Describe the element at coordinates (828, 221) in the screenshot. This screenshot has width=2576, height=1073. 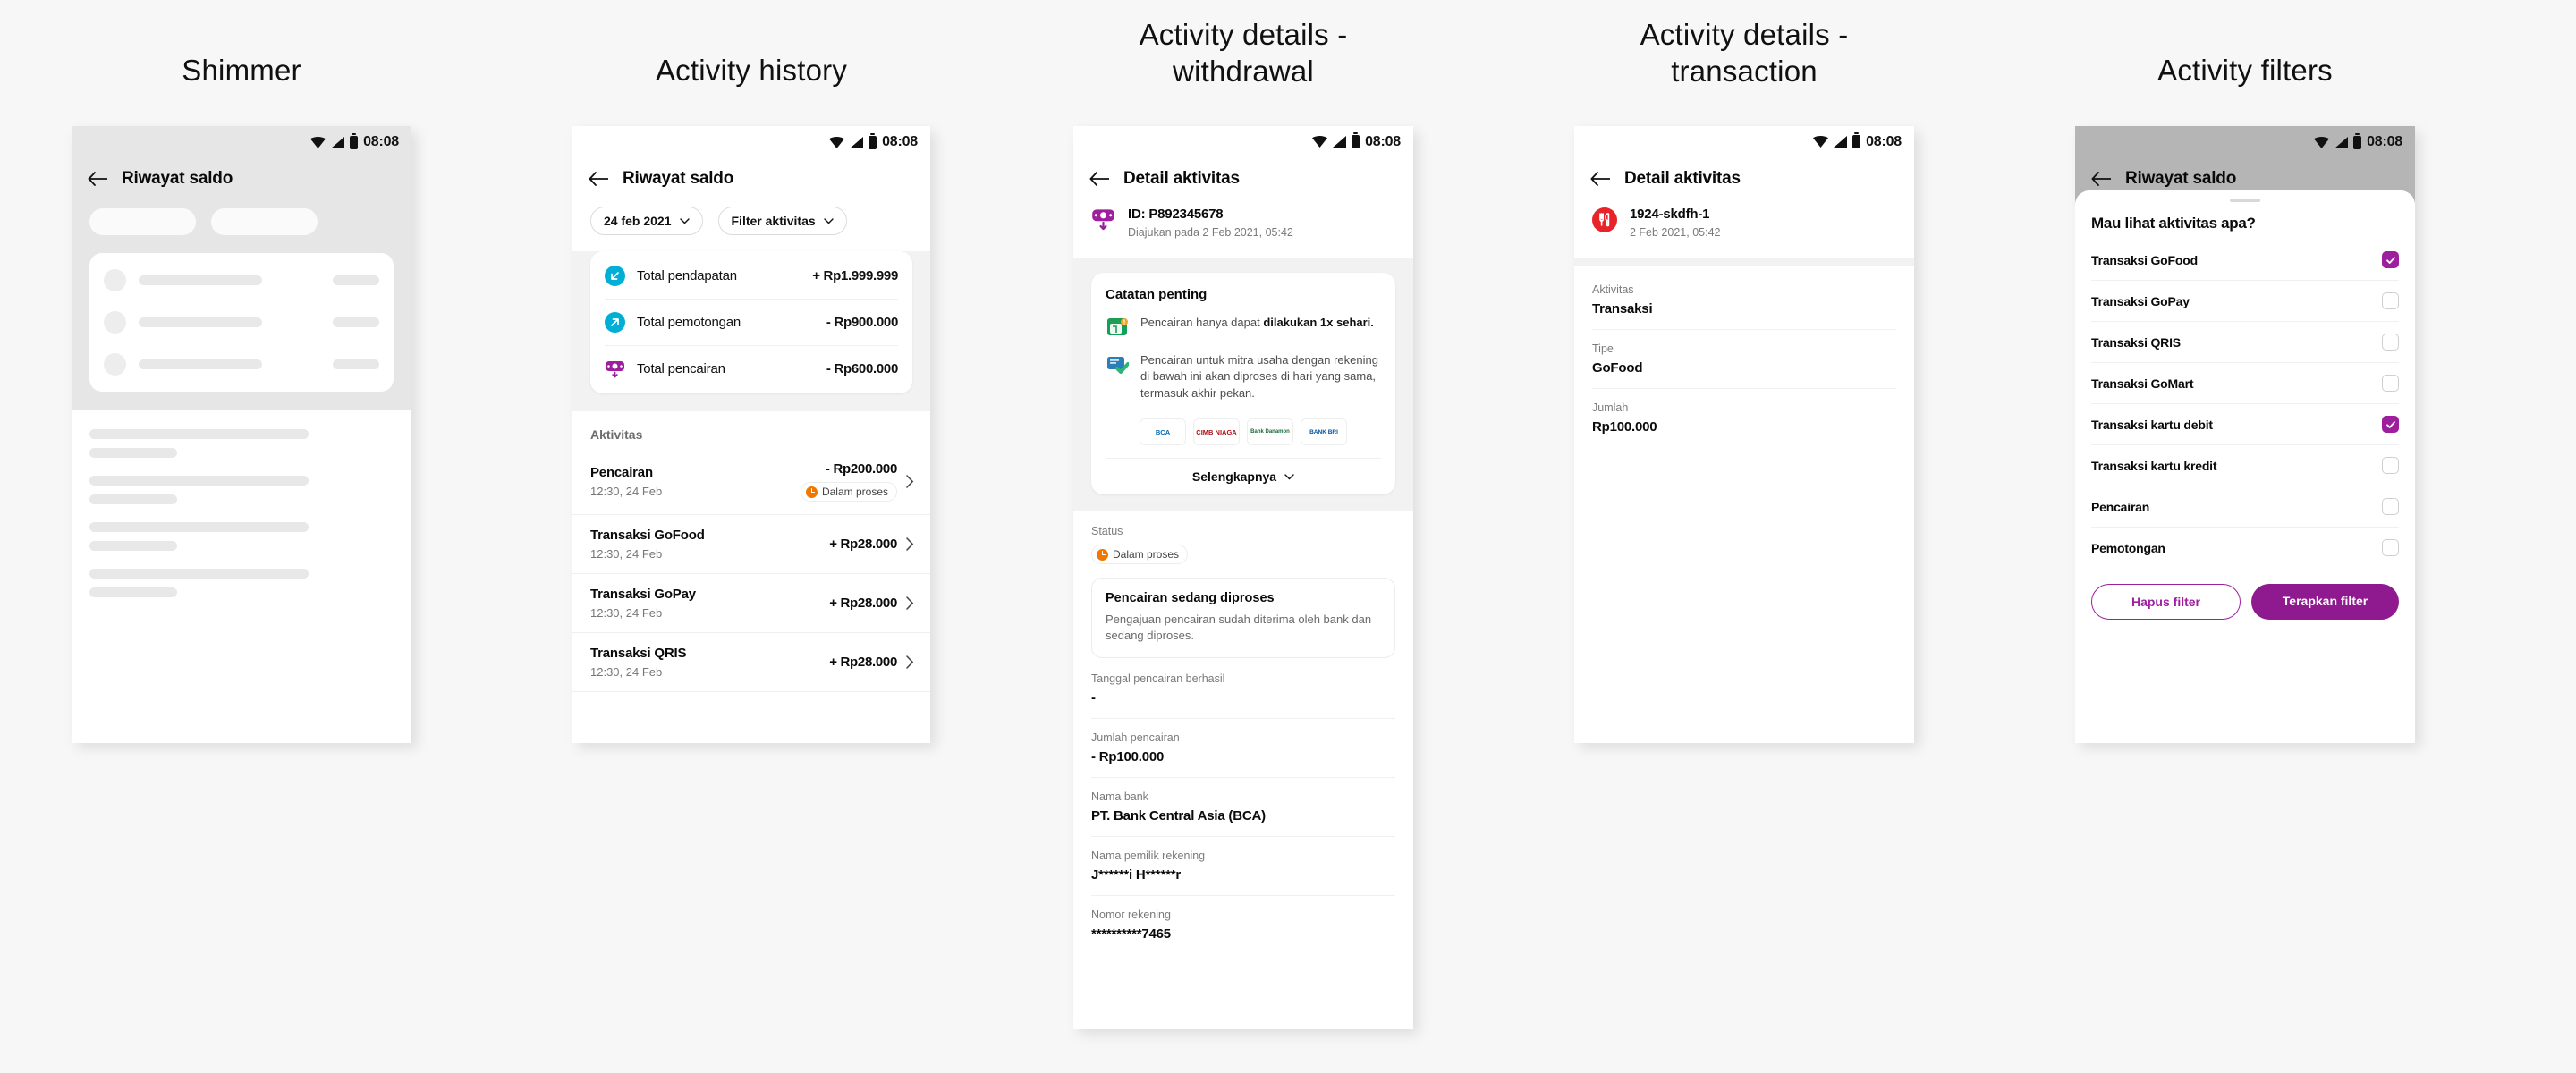
I see `chevron-down-icon` at that location.